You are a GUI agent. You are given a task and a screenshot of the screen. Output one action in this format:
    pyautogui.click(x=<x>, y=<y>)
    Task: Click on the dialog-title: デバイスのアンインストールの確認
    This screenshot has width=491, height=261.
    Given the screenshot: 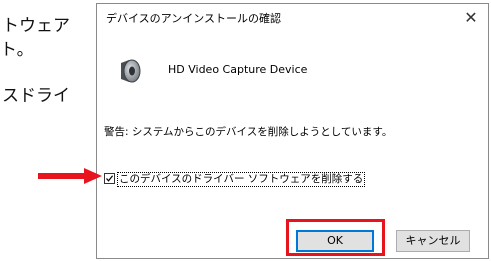 What is the action you would take?
    pyautogui.click(x=194, y=18)
    